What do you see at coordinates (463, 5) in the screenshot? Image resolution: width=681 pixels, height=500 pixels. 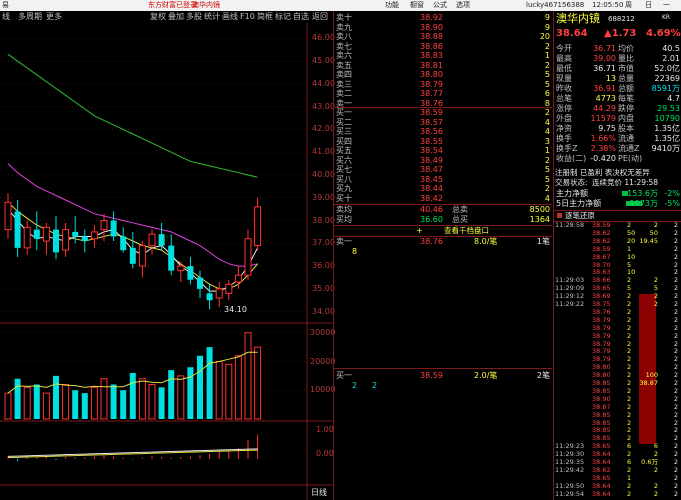 I see `menu-options: 选项` at bounding box center [463, 5].